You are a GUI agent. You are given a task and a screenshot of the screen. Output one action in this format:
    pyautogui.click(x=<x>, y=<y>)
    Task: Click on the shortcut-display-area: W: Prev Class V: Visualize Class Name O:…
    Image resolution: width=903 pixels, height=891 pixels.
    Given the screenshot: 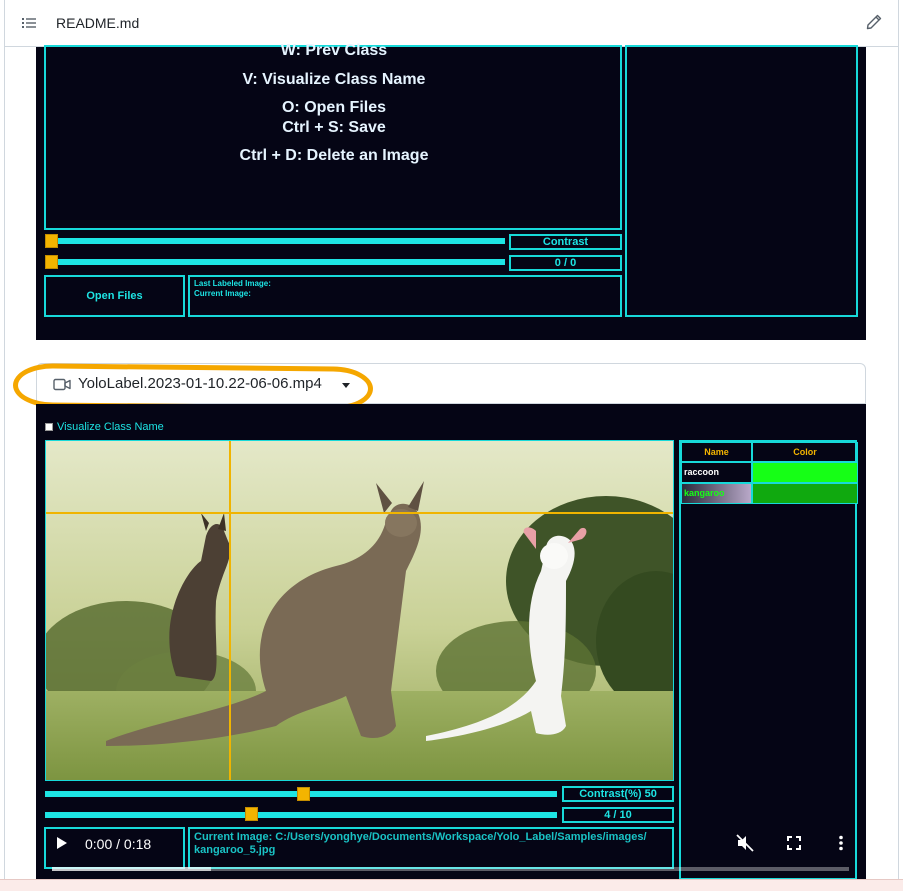 What is the action you would take?
    pyautogui.click(x=333, y=136)
    